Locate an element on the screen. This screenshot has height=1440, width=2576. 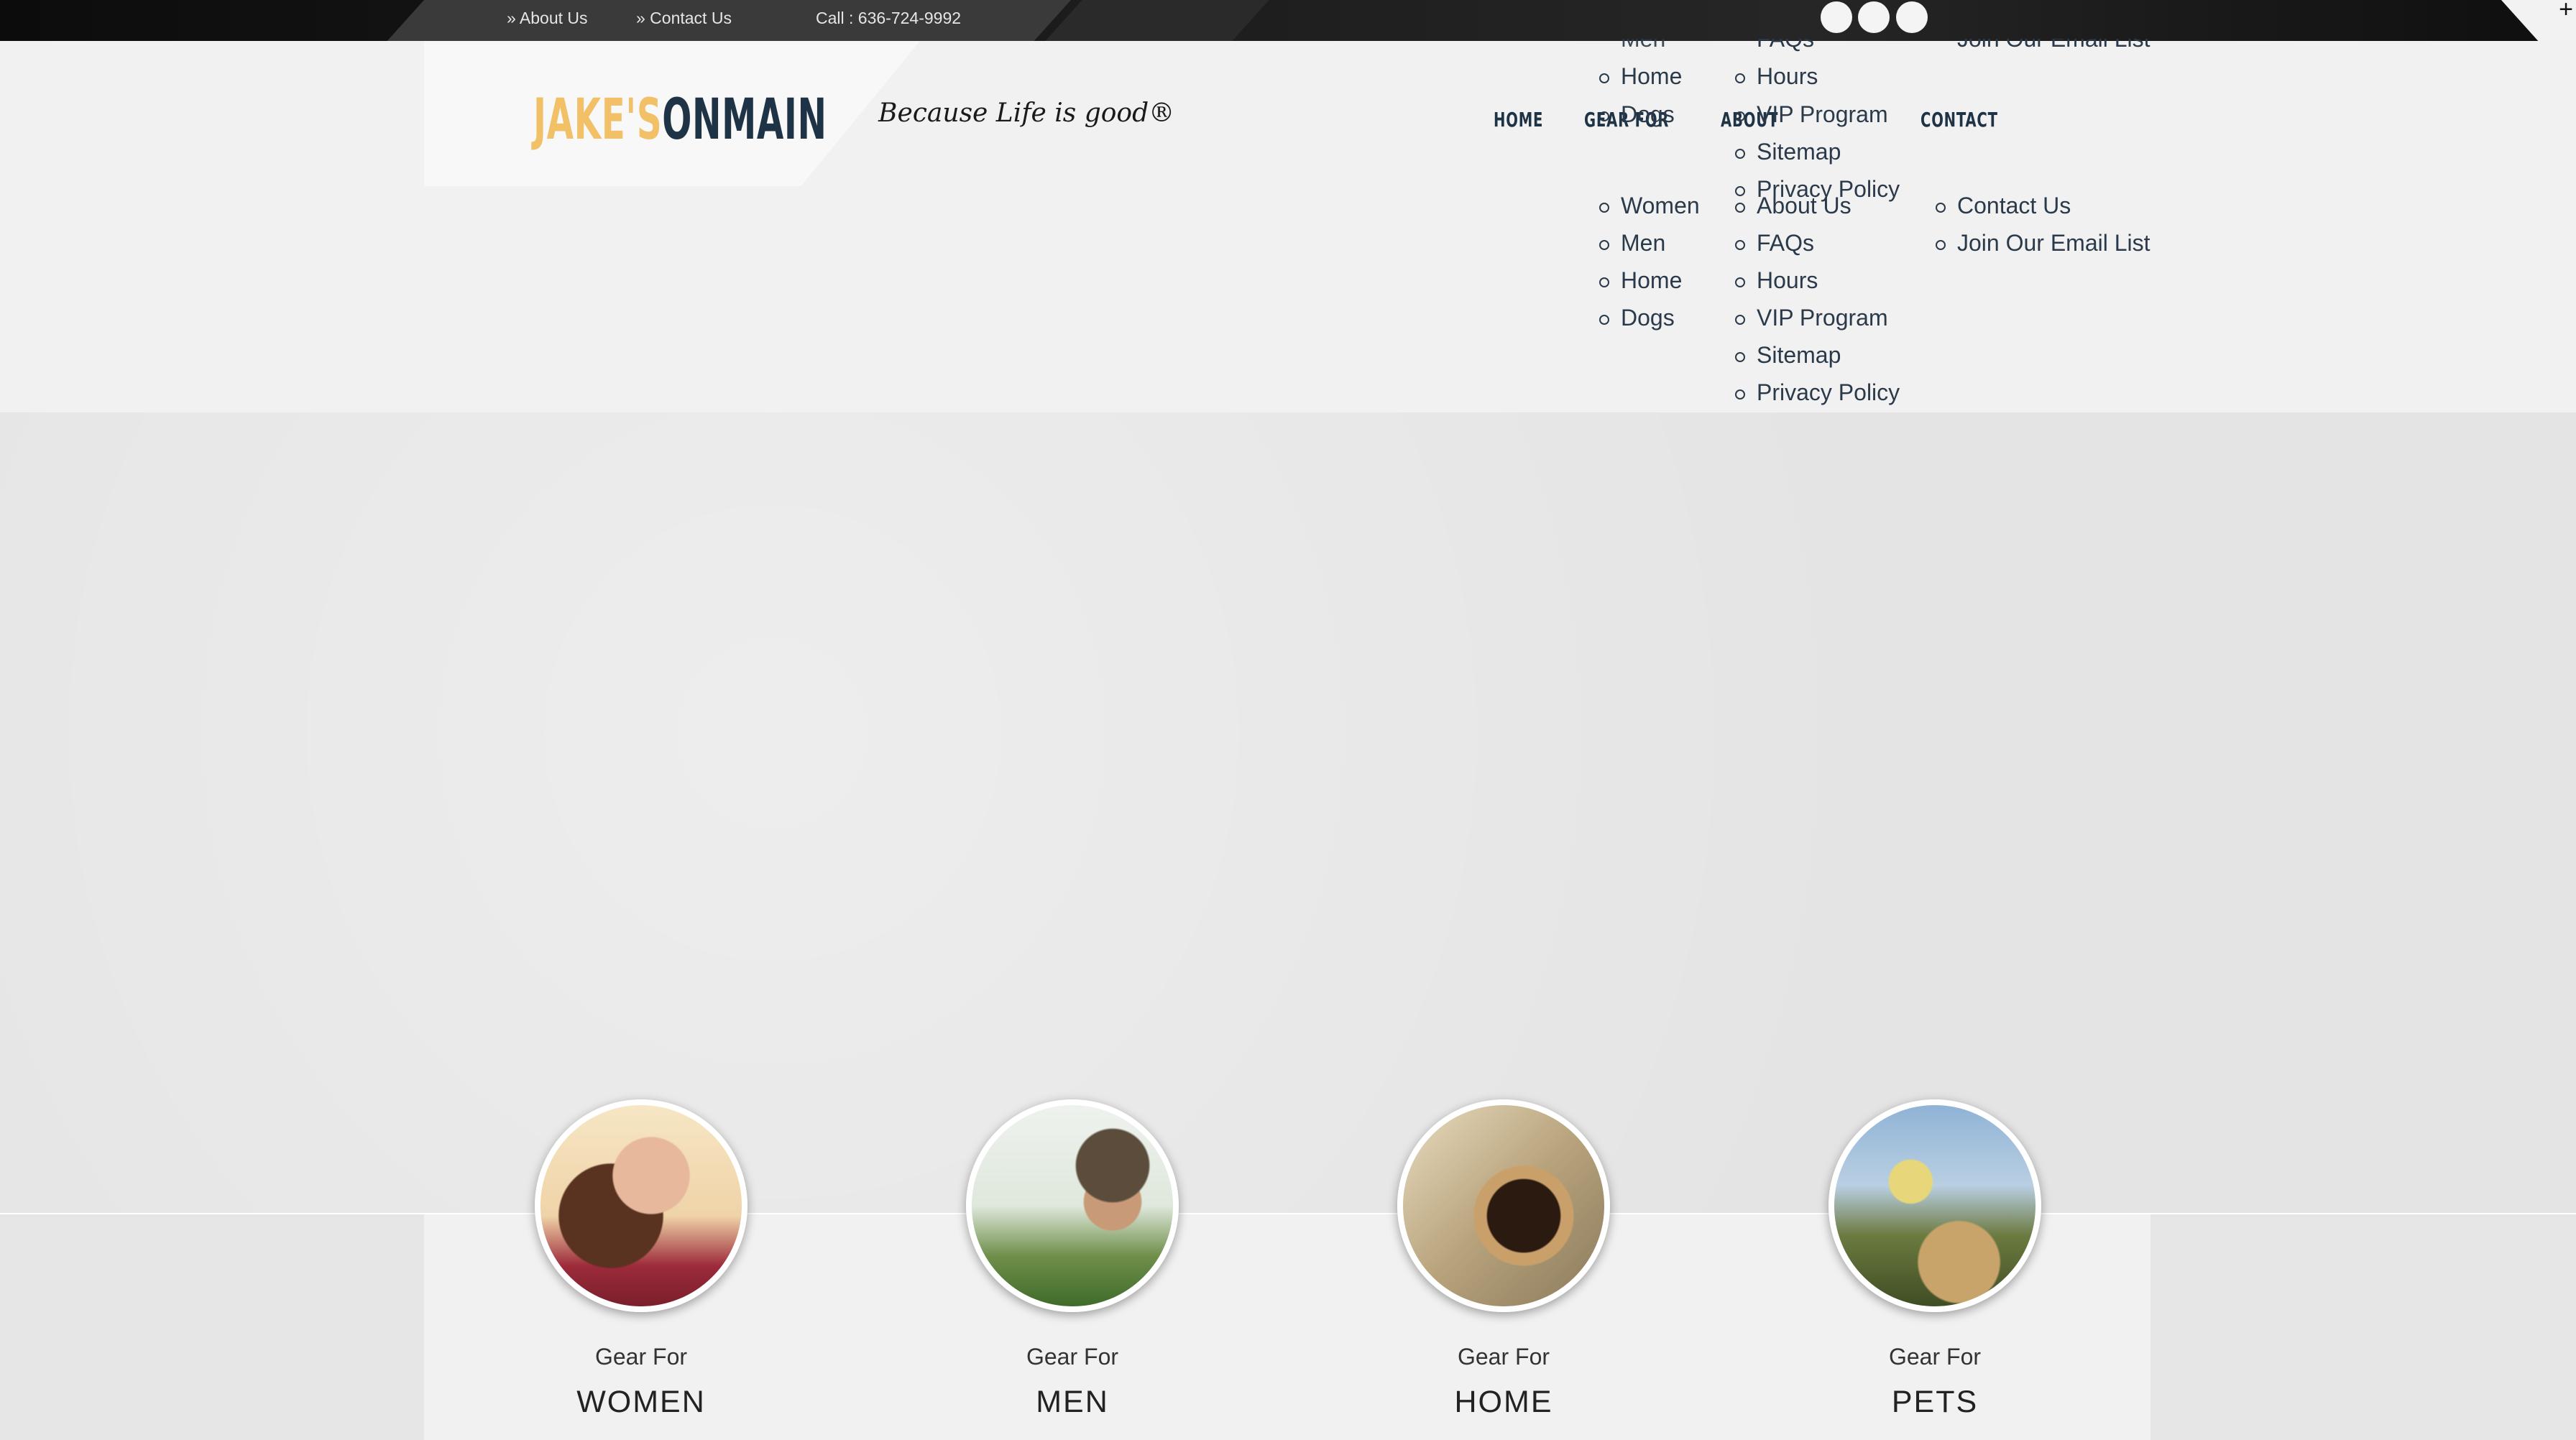
menu-item-privacy-policy: Privacy Policy is located at coordinates (1817, 392).